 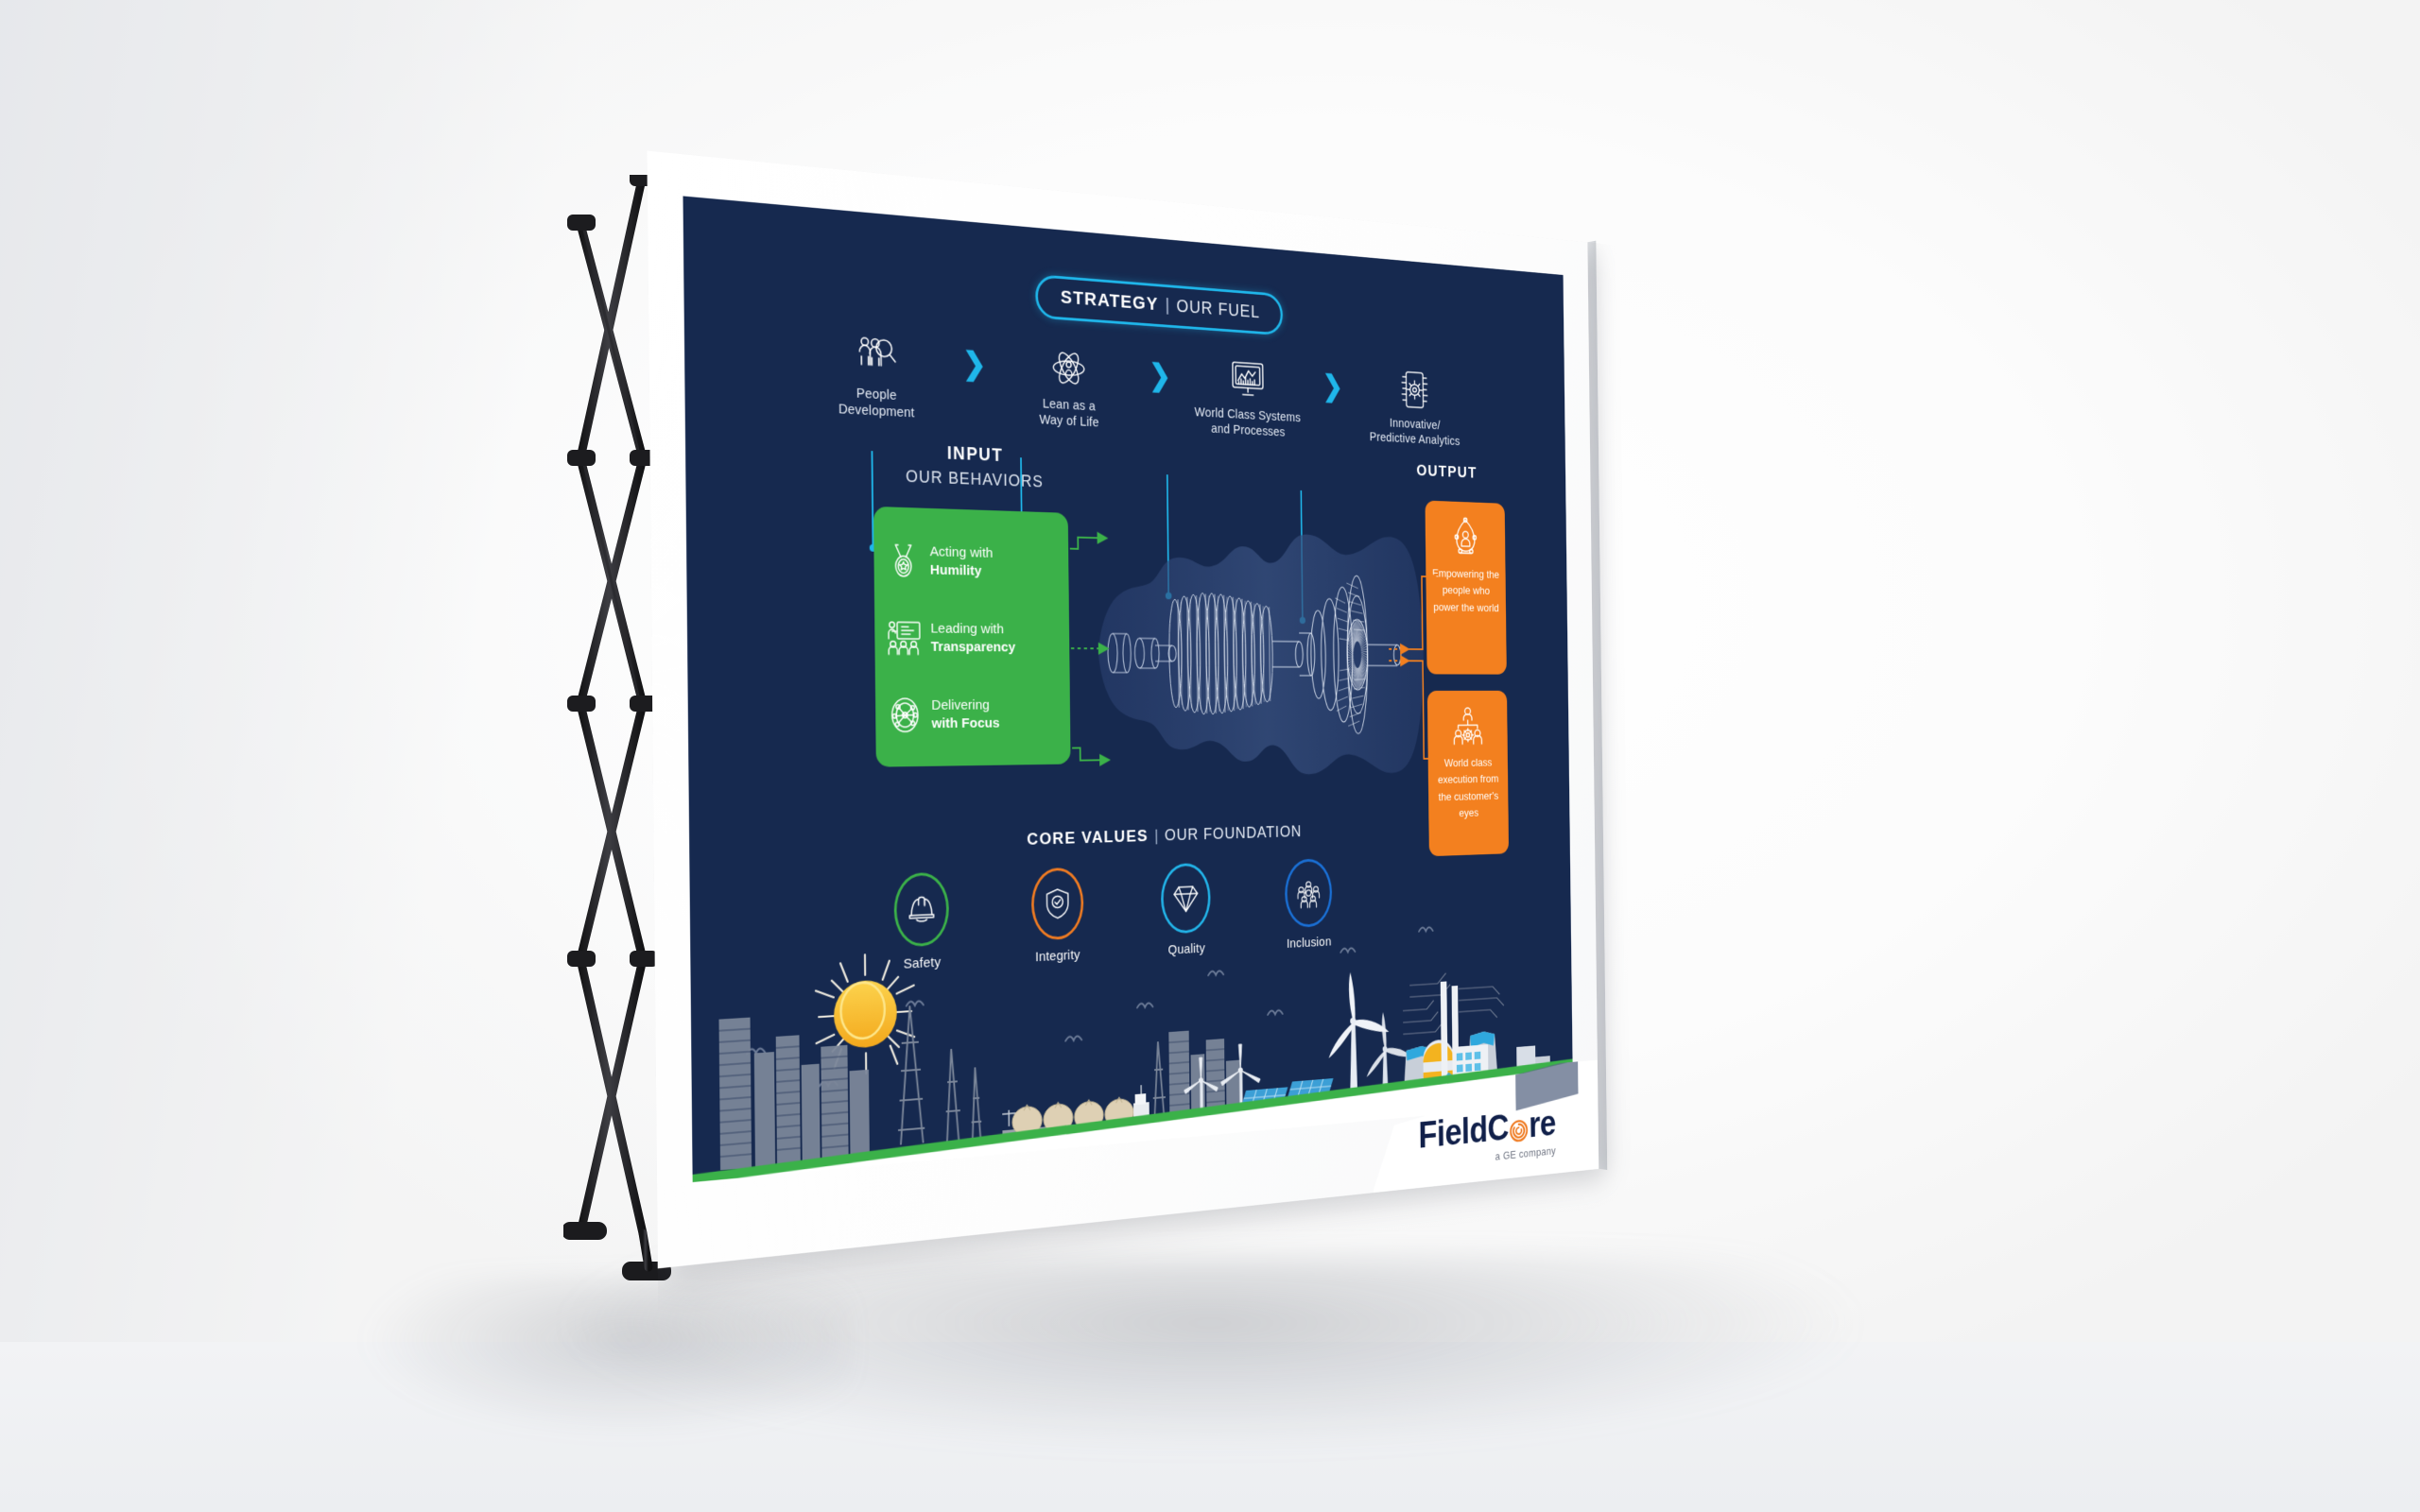 I want to click on orange-core-swirl-icon, so click(x=1519, y=1129).